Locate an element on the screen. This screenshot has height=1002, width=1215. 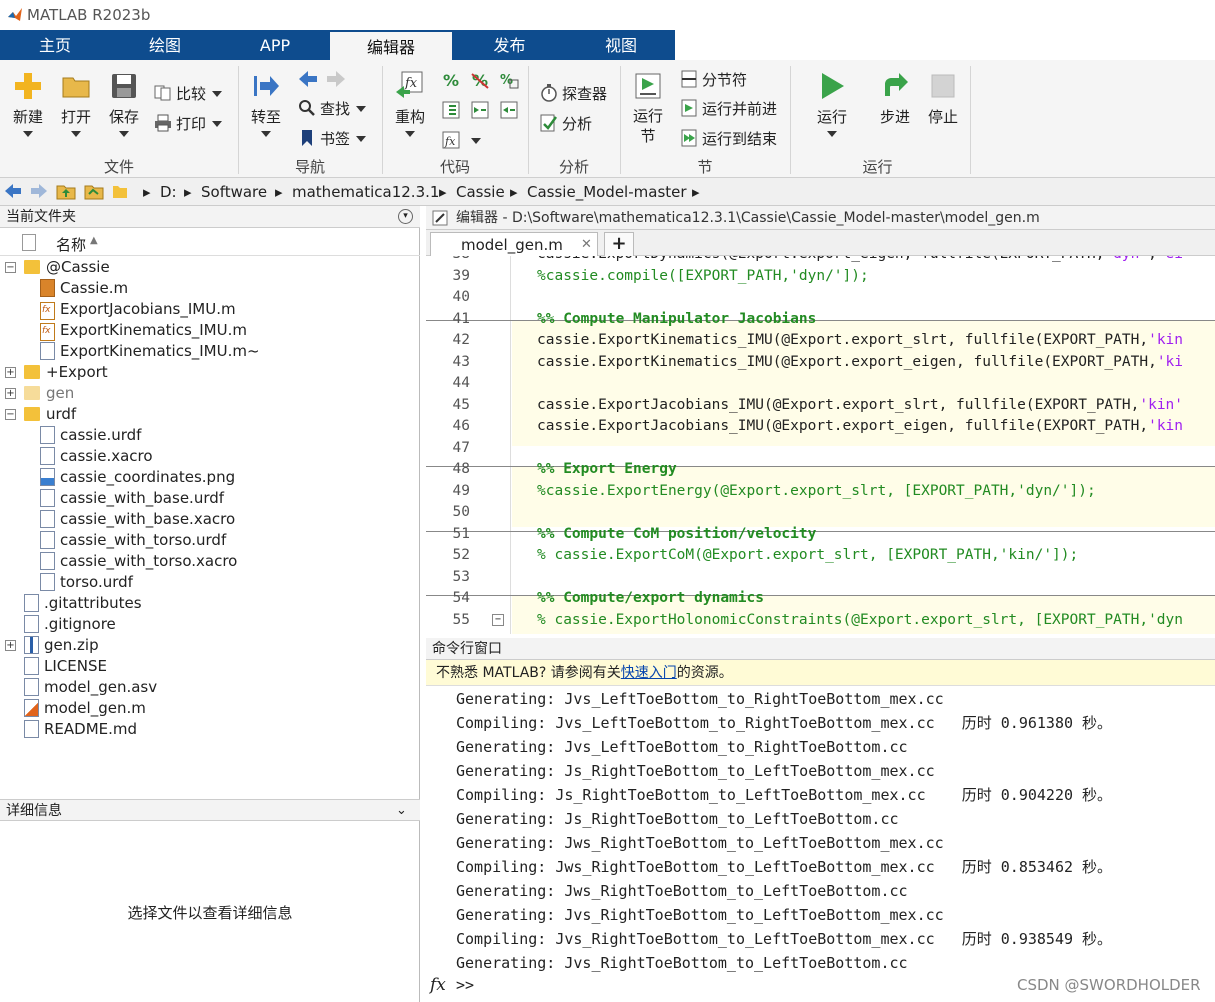
code-line: 47 is located at coordinates (820, 449).